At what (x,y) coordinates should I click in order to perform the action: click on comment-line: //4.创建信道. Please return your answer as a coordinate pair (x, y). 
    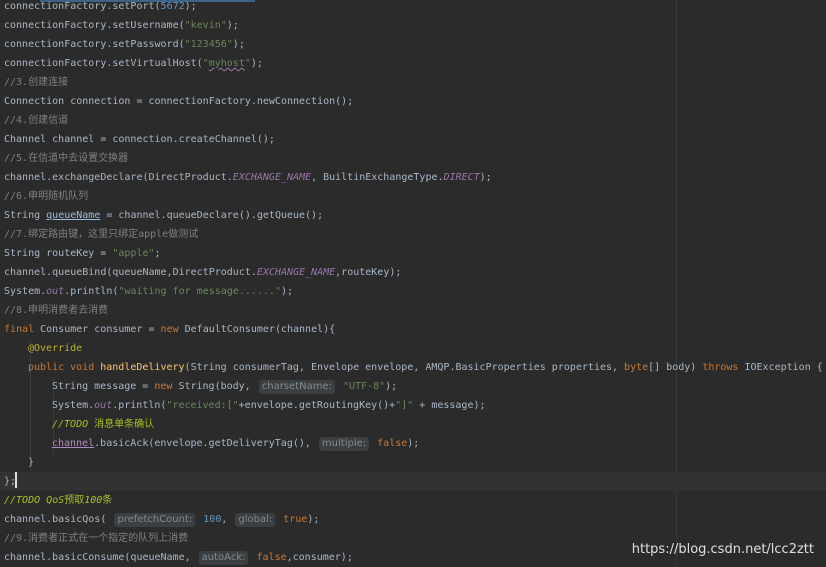
    Looking at the image, I should click on (36, 120).